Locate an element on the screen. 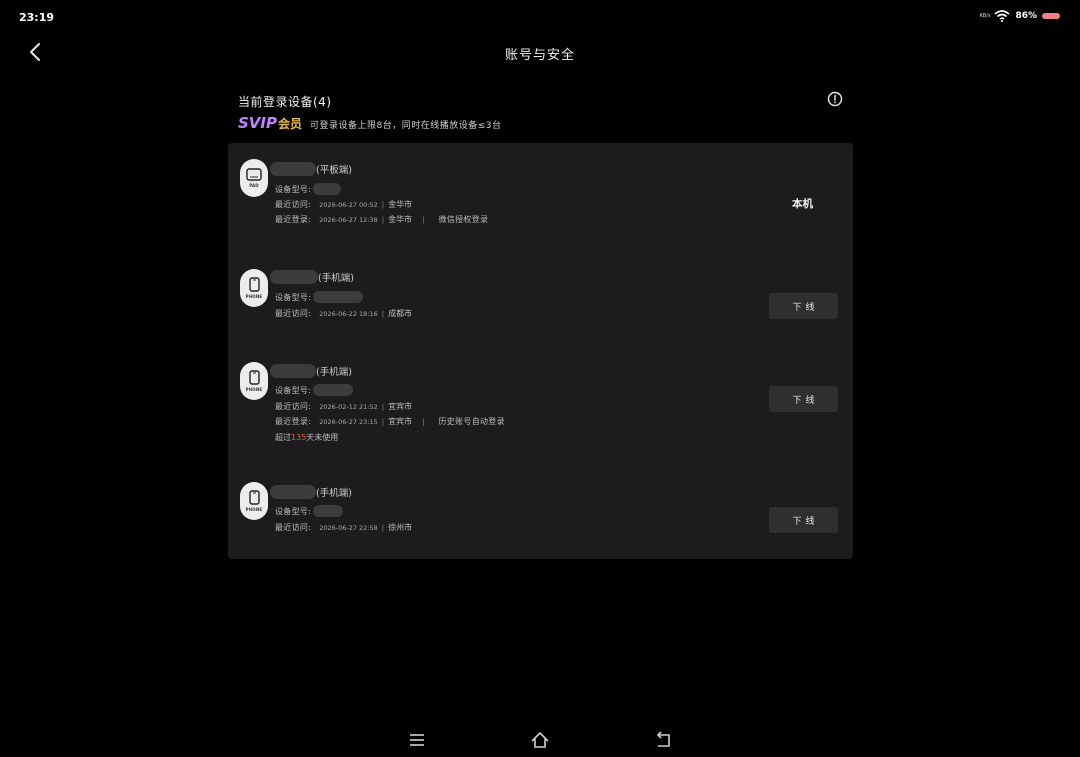  menu-button is located at coordinates (417, 740).